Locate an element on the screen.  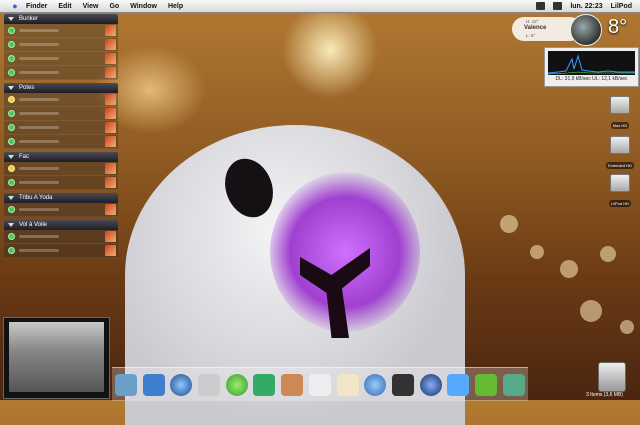
drive-mac-hd: Mac HD is located at coordinates (620, 114).